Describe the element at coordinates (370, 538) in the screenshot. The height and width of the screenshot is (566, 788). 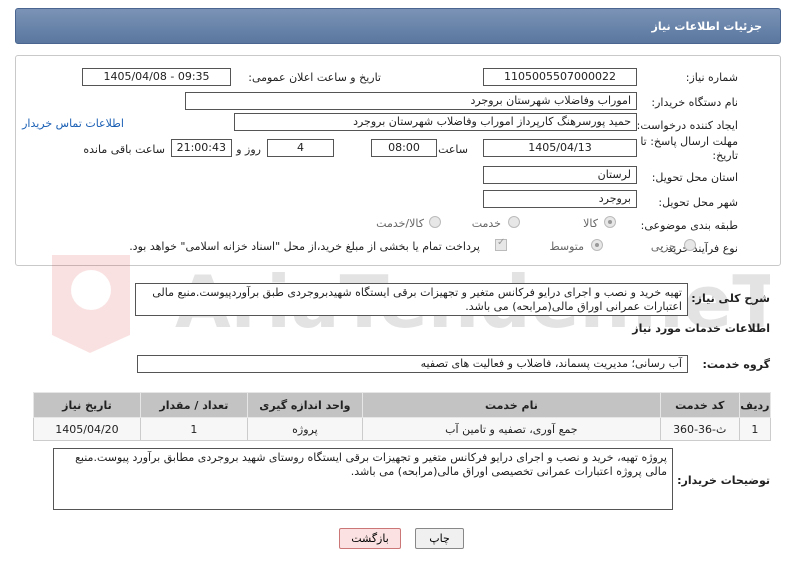
I see `back-button: بازگشت` at that location.